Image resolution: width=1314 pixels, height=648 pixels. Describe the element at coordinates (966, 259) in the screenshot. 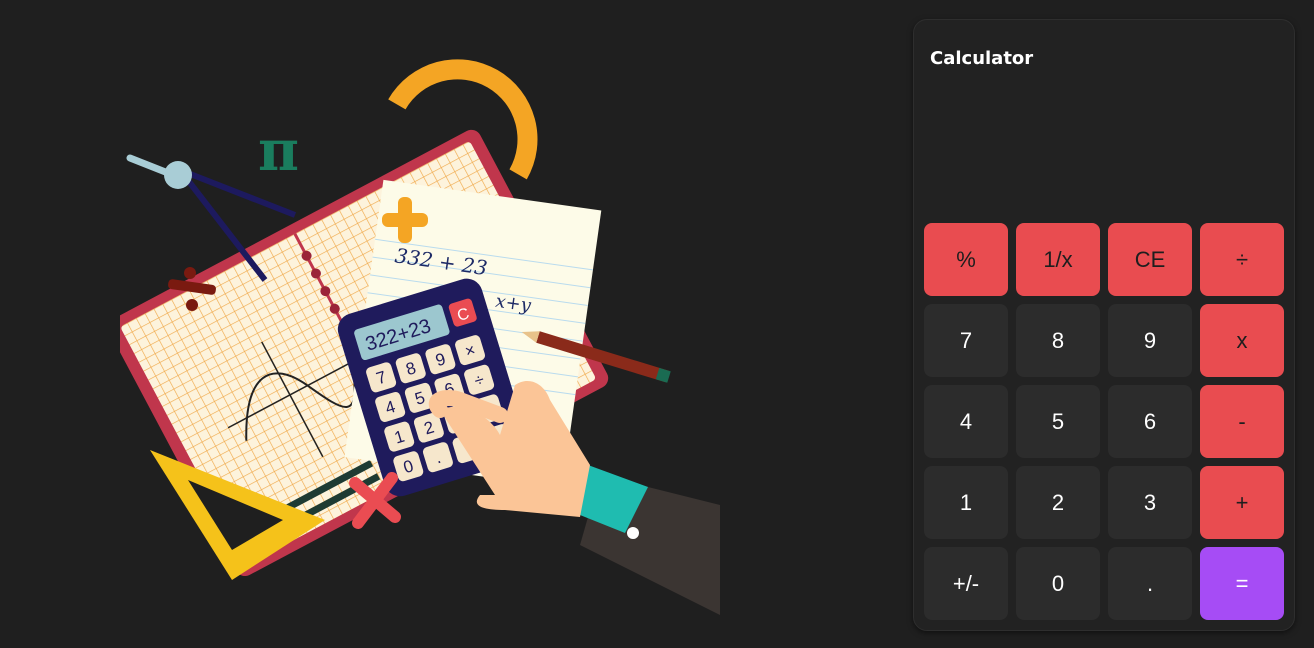

I see `key-percent: %` at that location.